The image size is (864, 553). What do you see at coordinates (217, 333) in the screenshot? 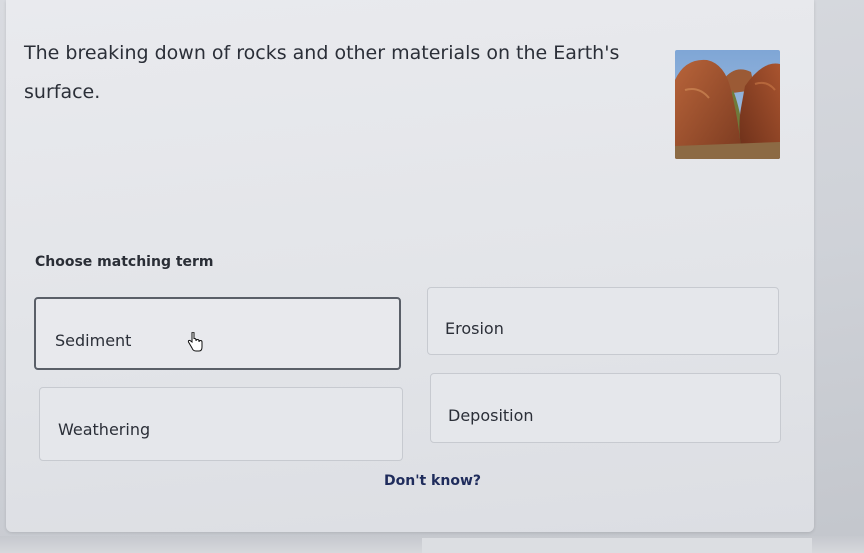
I see `option-sediment: Sediment` at bounding box center [217, 333].